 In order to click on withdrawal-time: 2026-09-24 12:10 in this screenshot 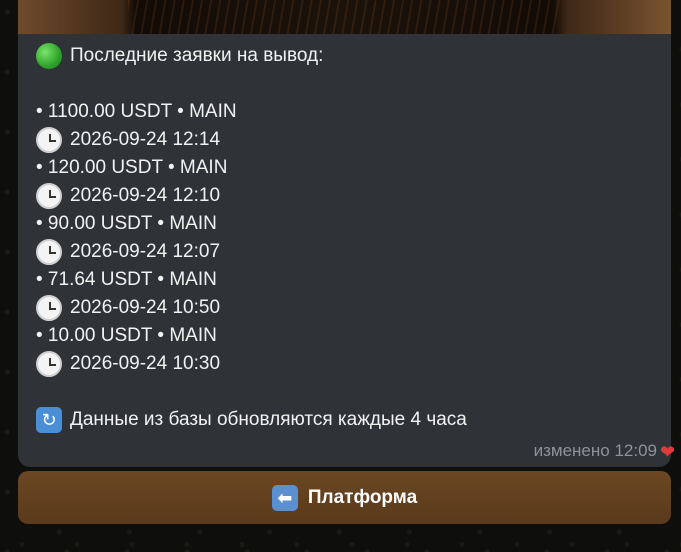, I will do `click(145, 195)`.